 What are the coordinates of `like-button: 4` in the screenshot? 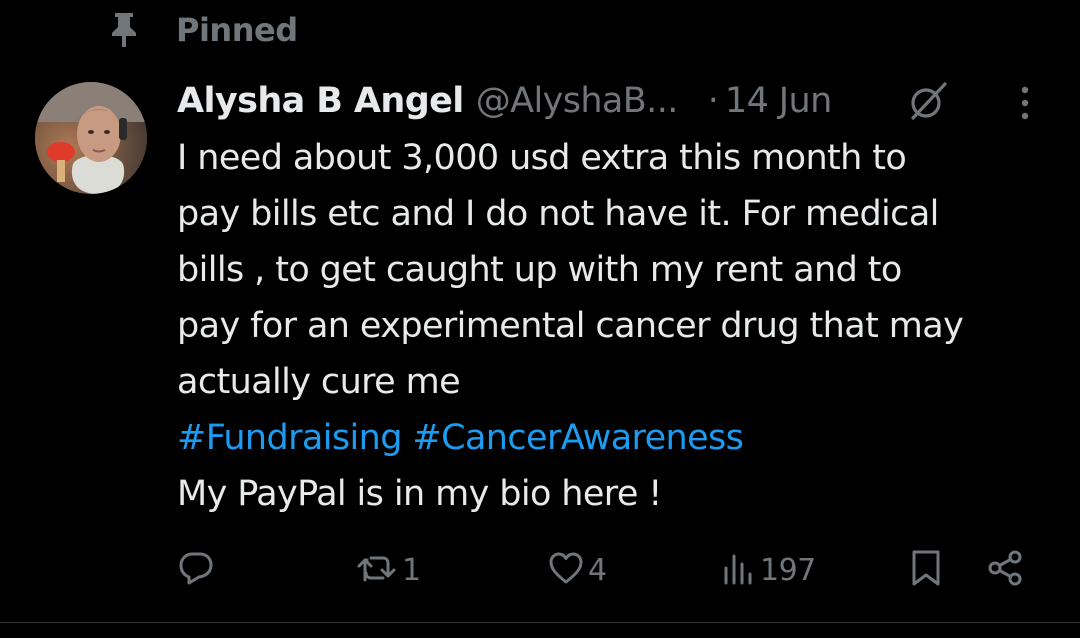 It's located at (577, 570).